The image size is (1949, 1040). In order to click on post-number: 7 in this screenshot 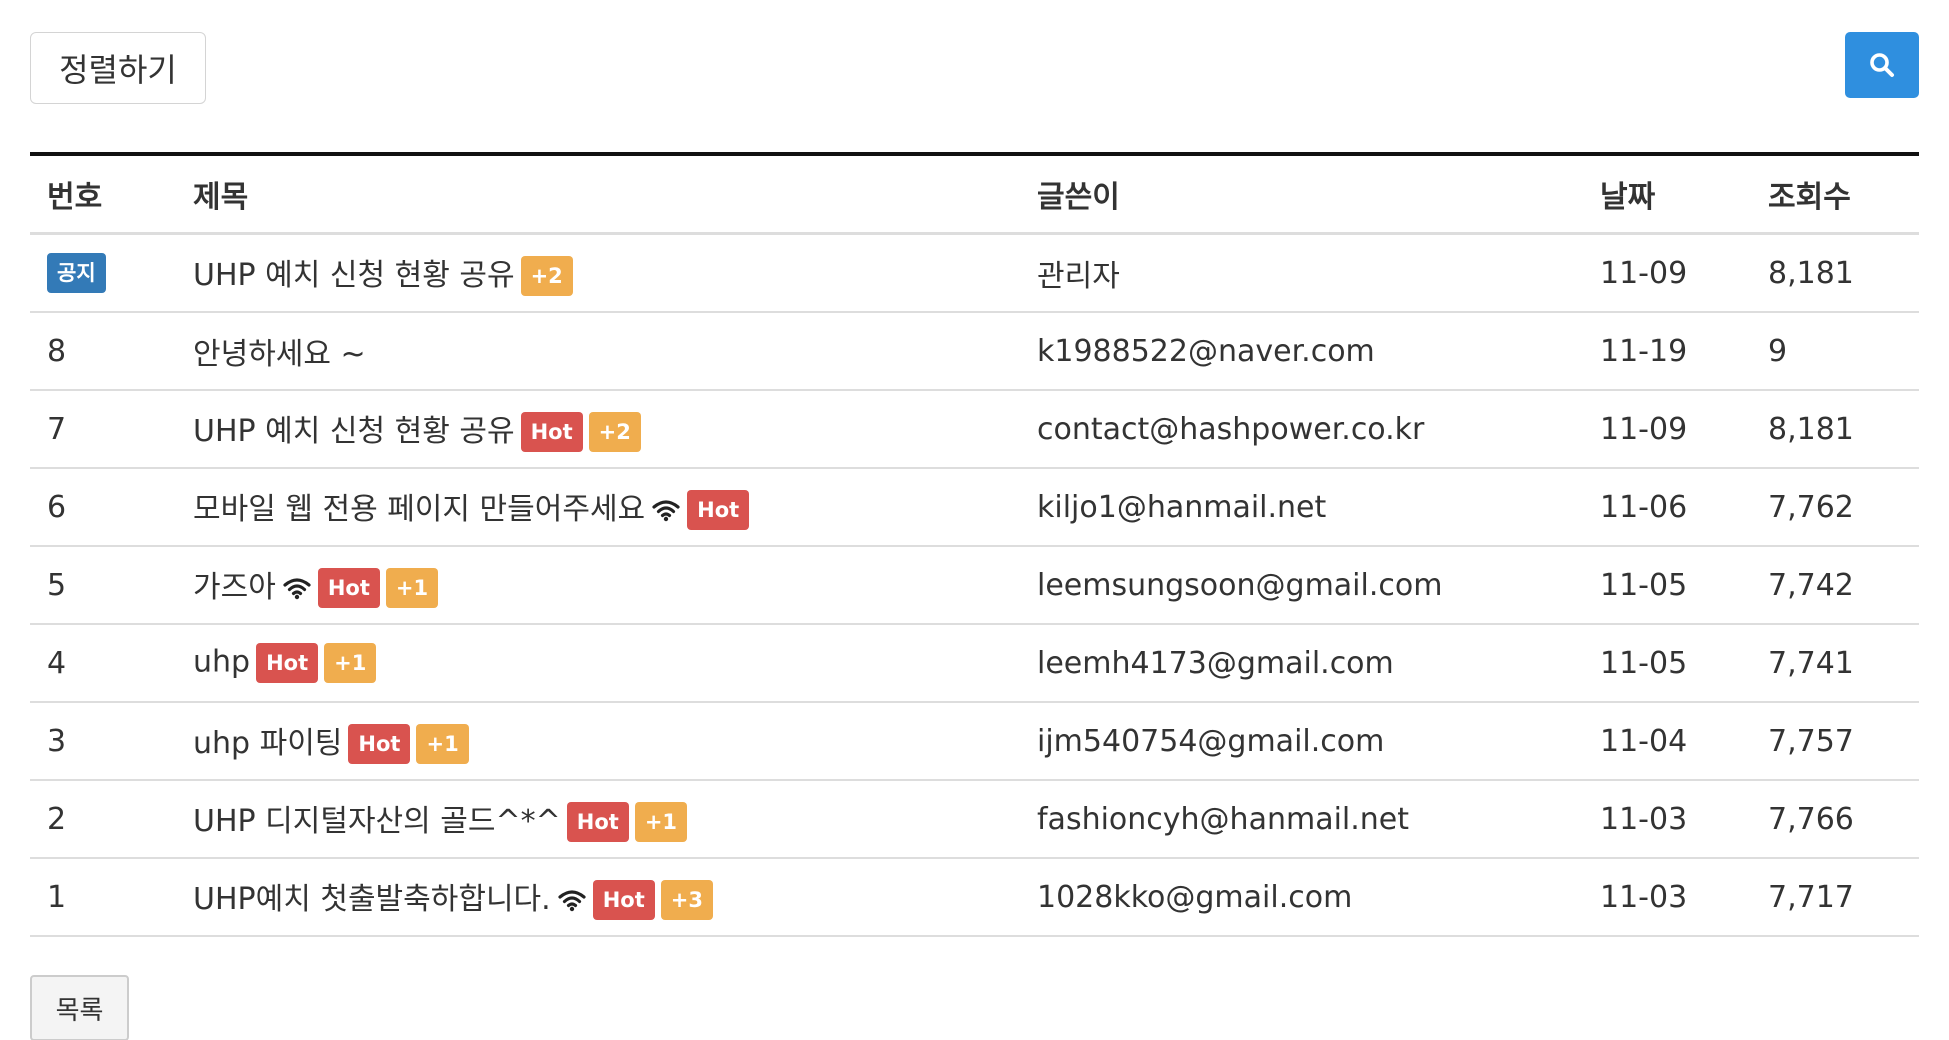, I will do `click(57, 429)`.